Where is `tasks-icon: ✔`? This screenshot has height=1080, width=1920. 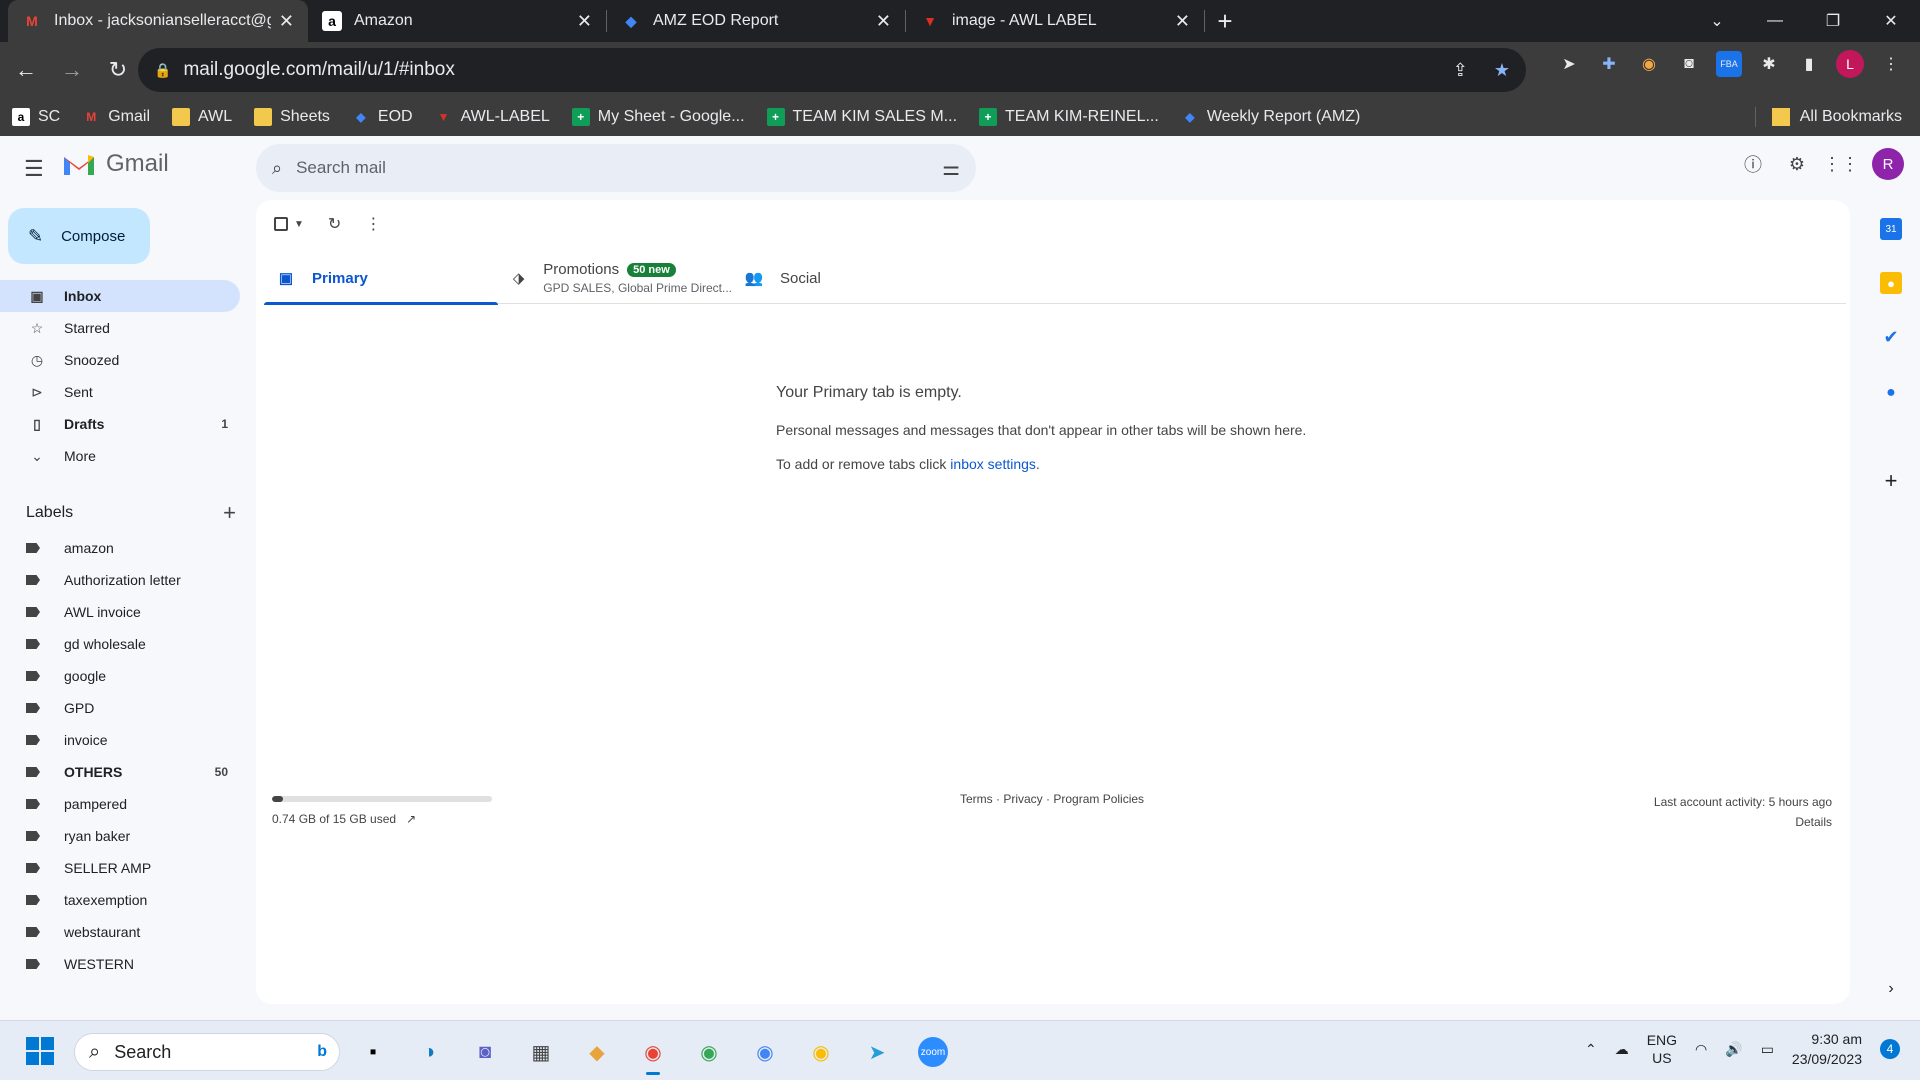 tasks-icon: ✔ is located at coordinates (1891, 337).